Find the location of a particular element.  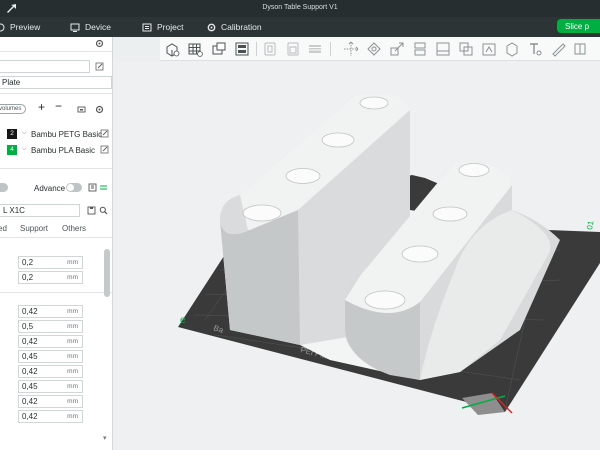

tab-support: Support is located at coordinates (34, 228).